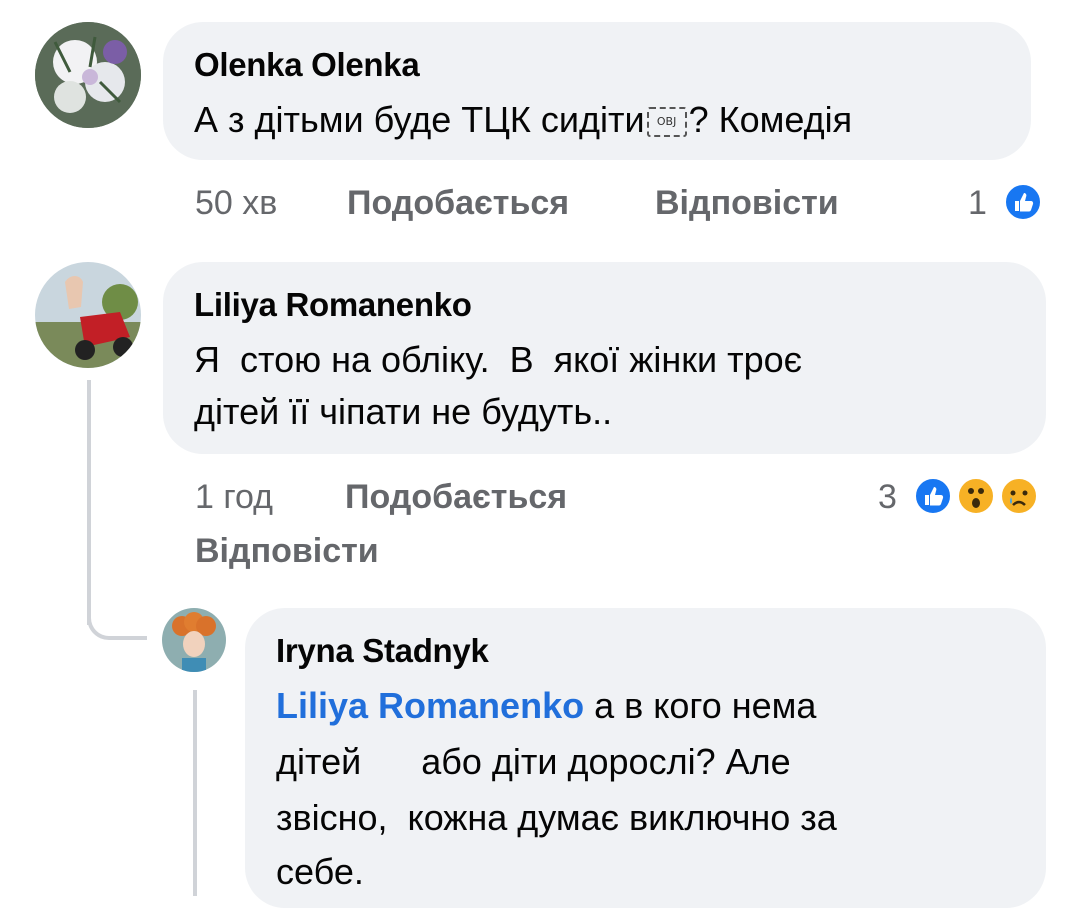  What do you see at coordinates (419, 119) in the screenshot?
I see `comment-text-part: А з дітьми буде ТЦК сидіти` at bounding box center [419, 119].